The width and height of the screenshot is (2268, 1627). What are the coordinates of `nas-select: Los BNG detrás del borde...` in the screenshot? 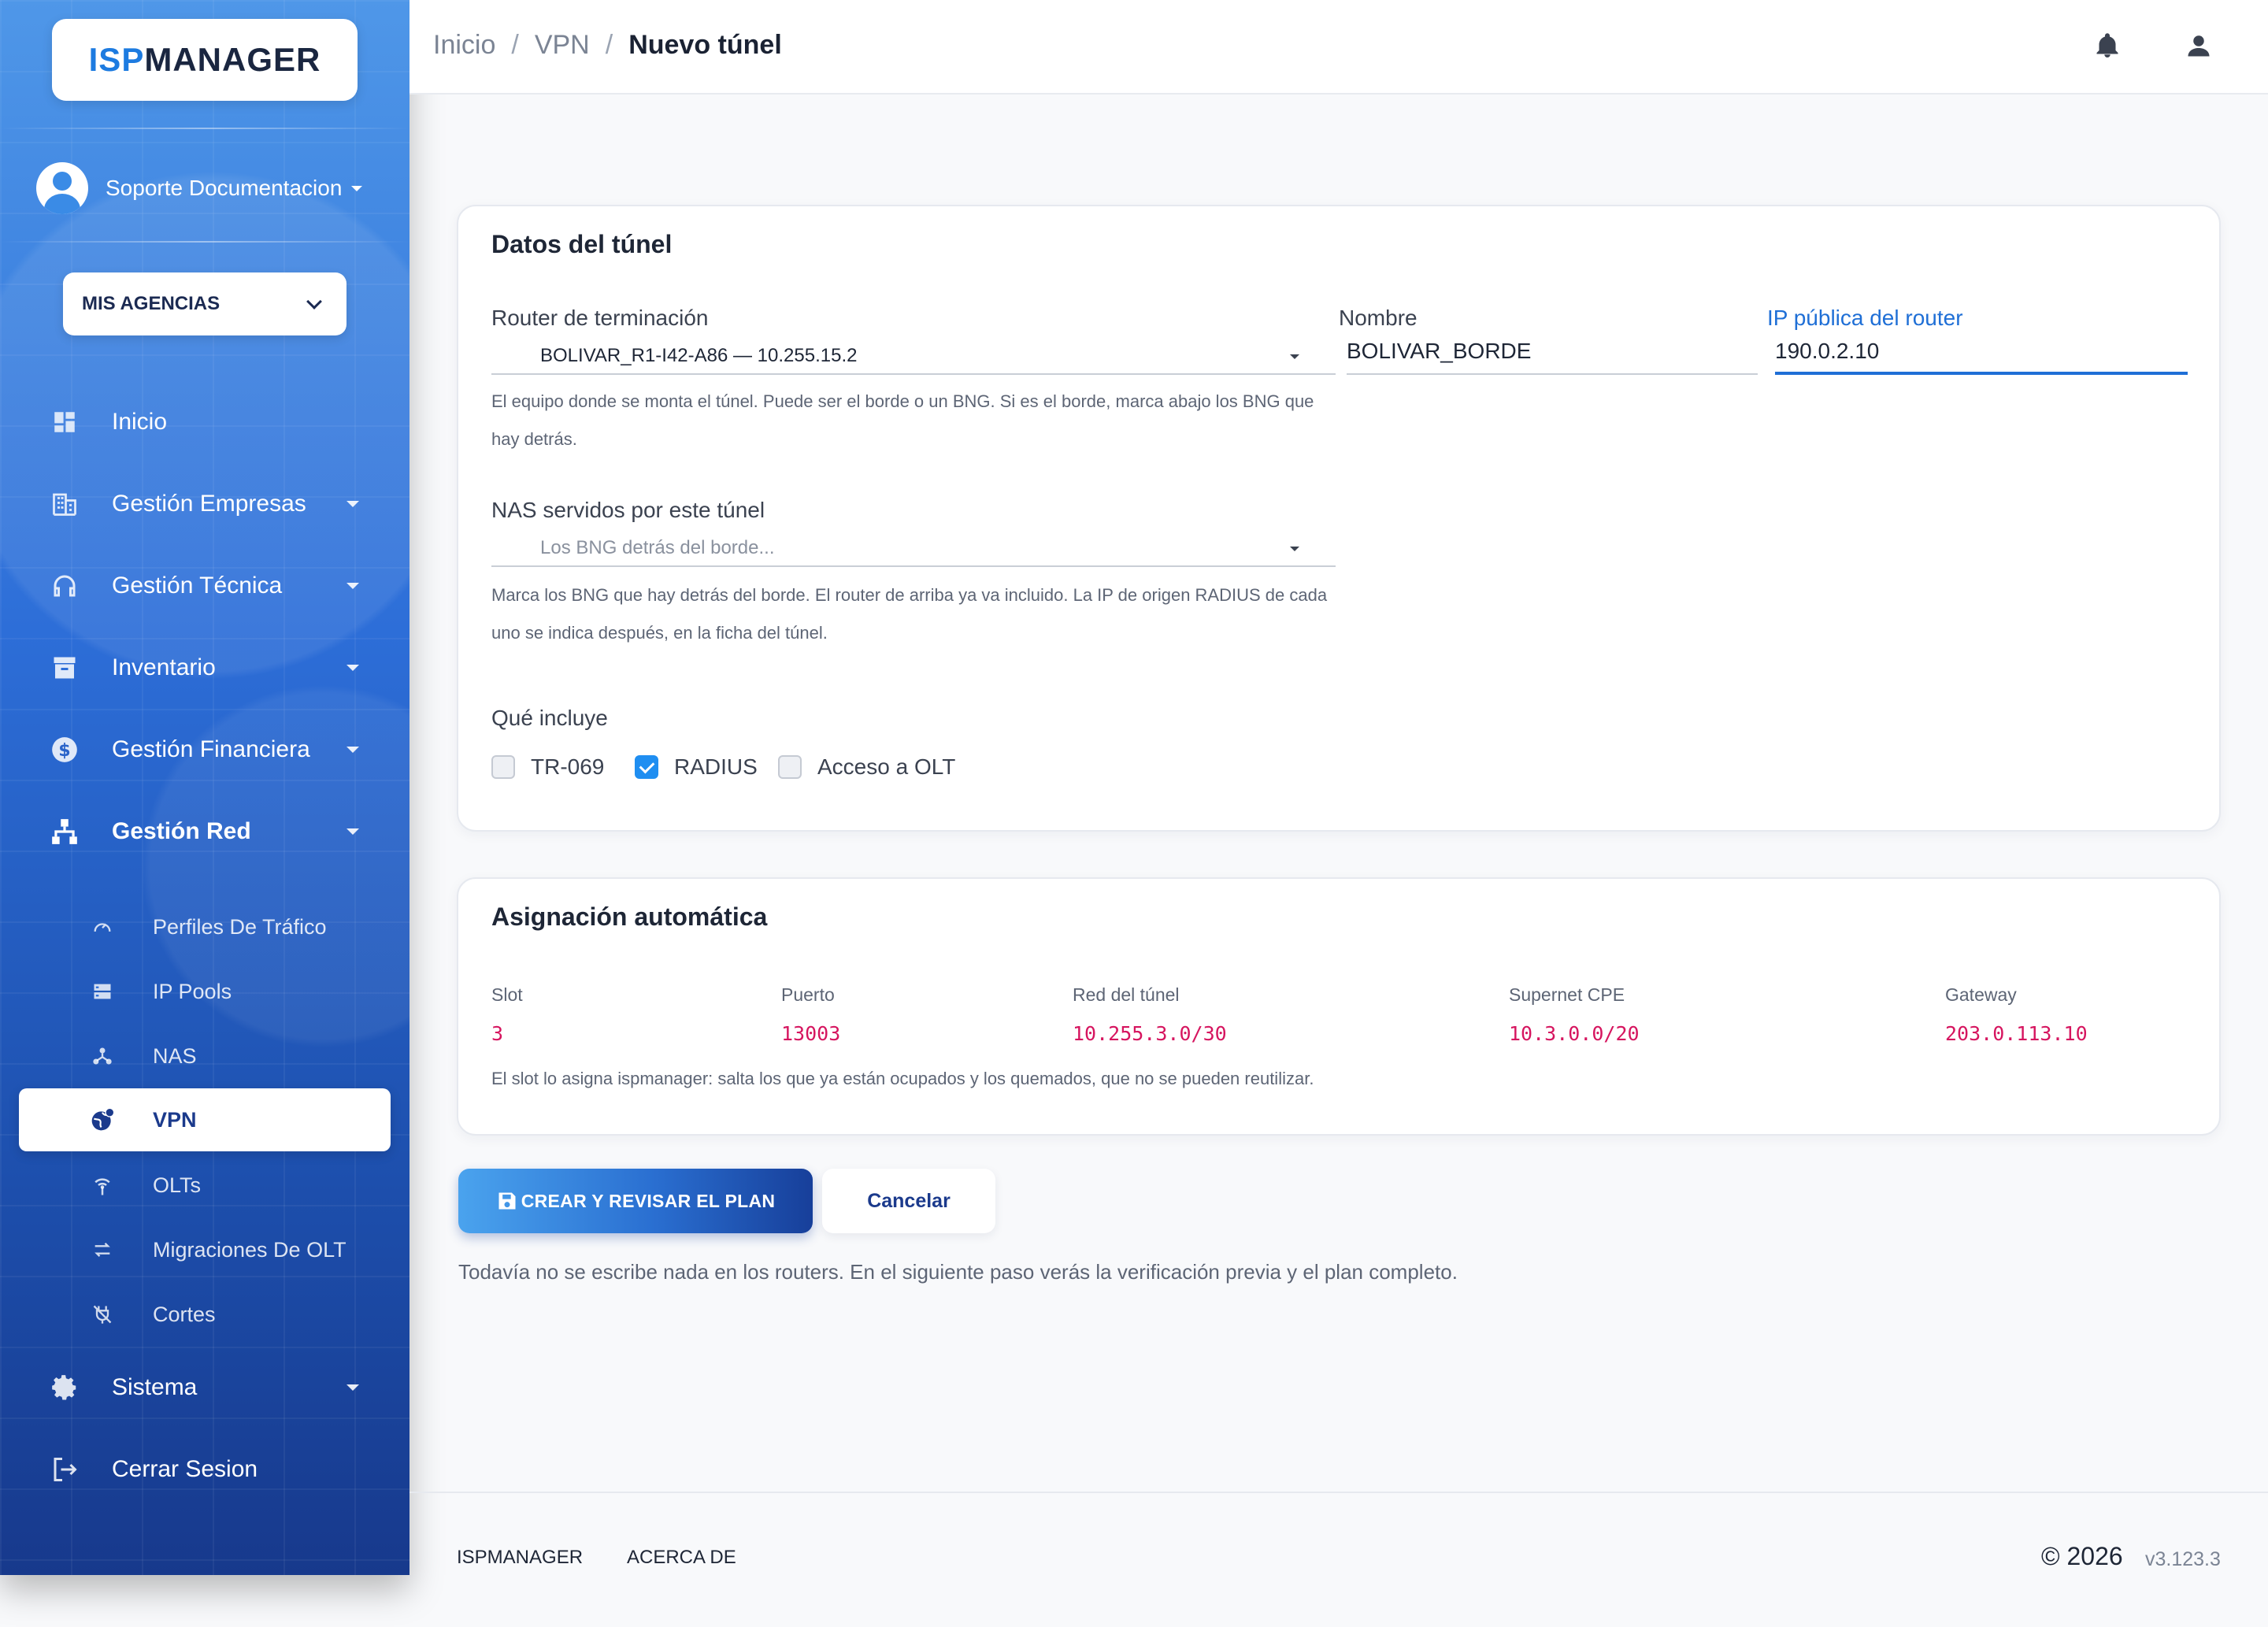 It's located at (913, 548).